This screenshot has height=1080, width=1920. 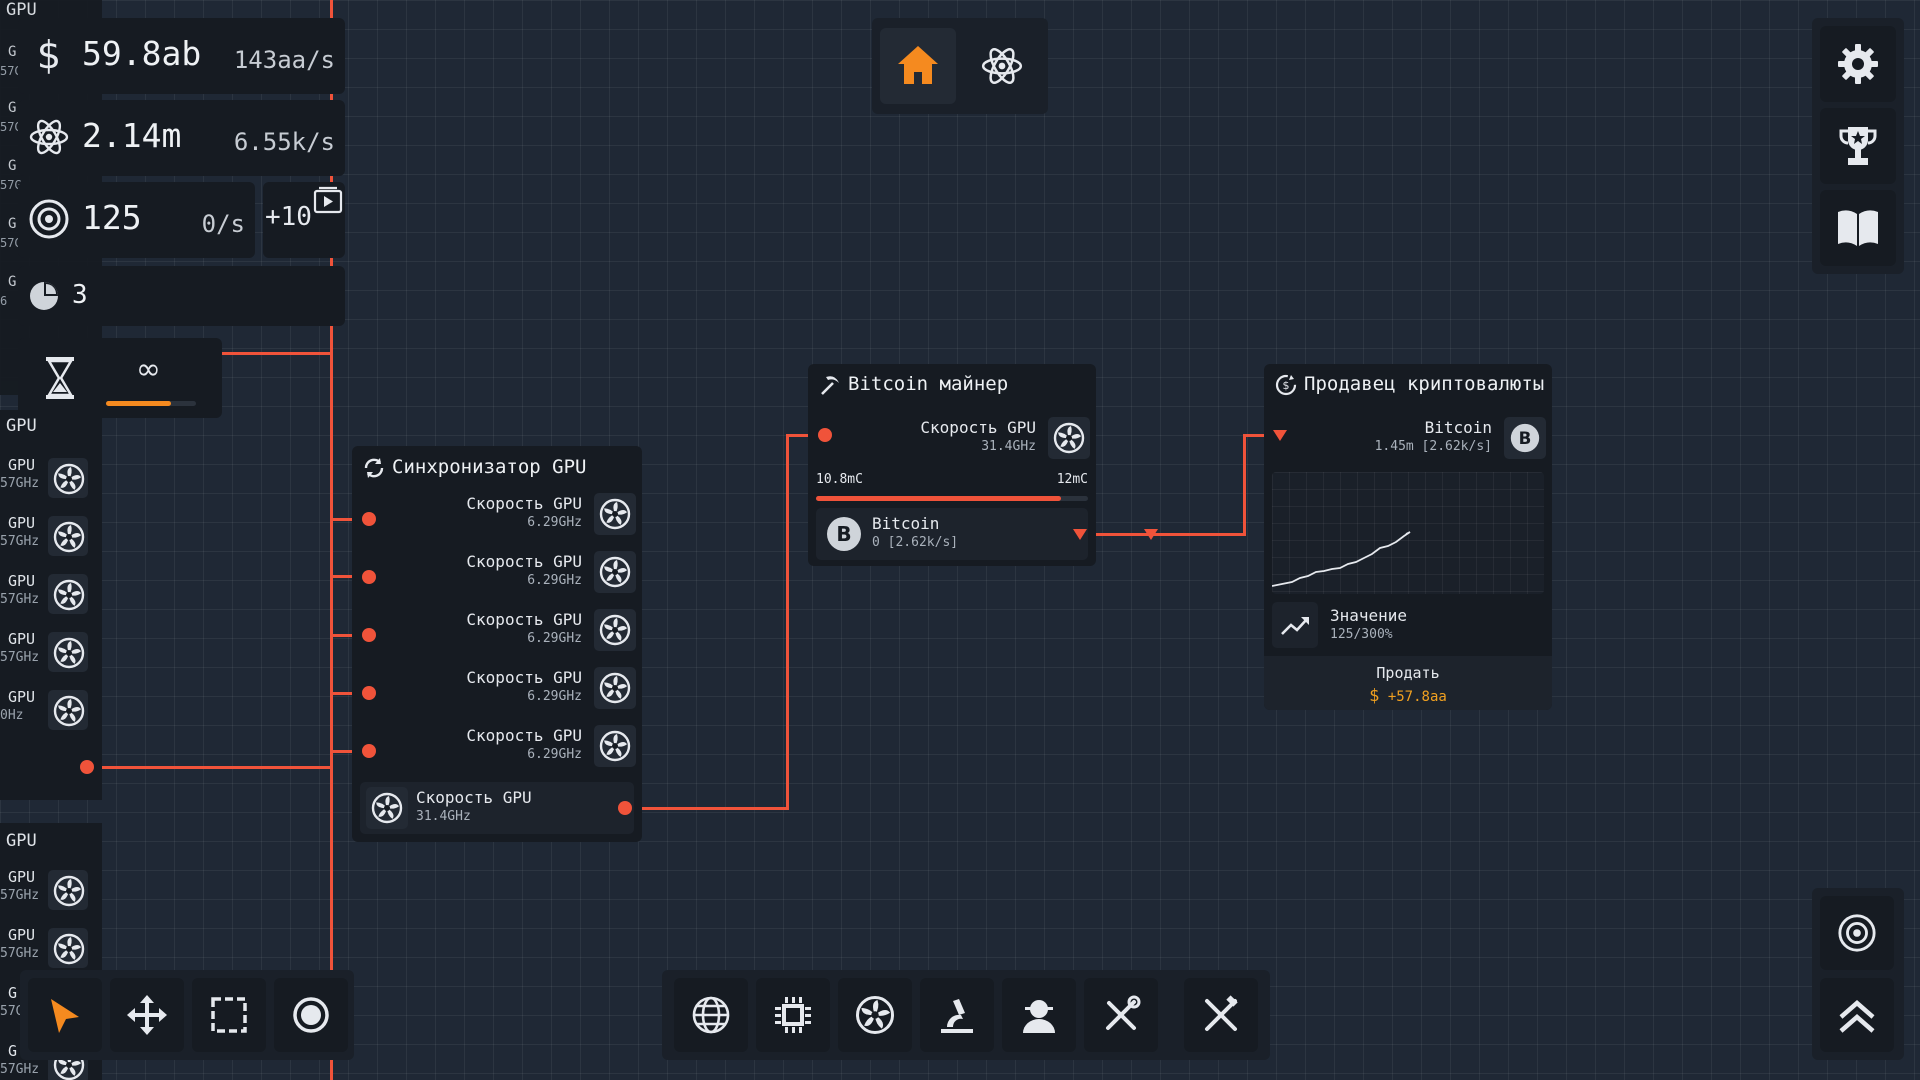 I want to click on research-tab, so click(x=1002, y=66).